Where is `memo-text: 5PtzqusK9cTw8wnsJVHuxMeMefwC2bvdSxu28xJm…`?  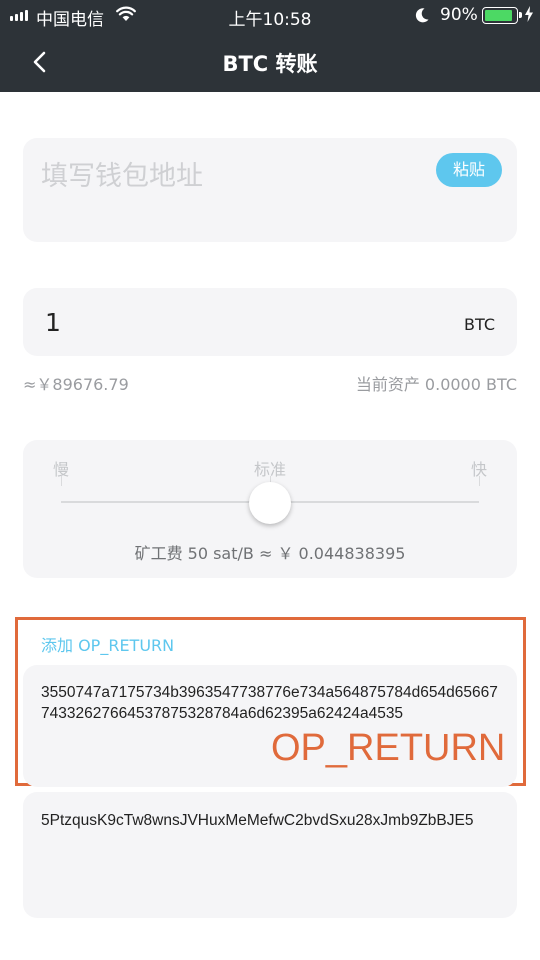 memo-text: 5PtzqusK9cTw8wnsJVHuxMeMefwC2bvdSxu28xJm… is located at coordinates (257, 820).